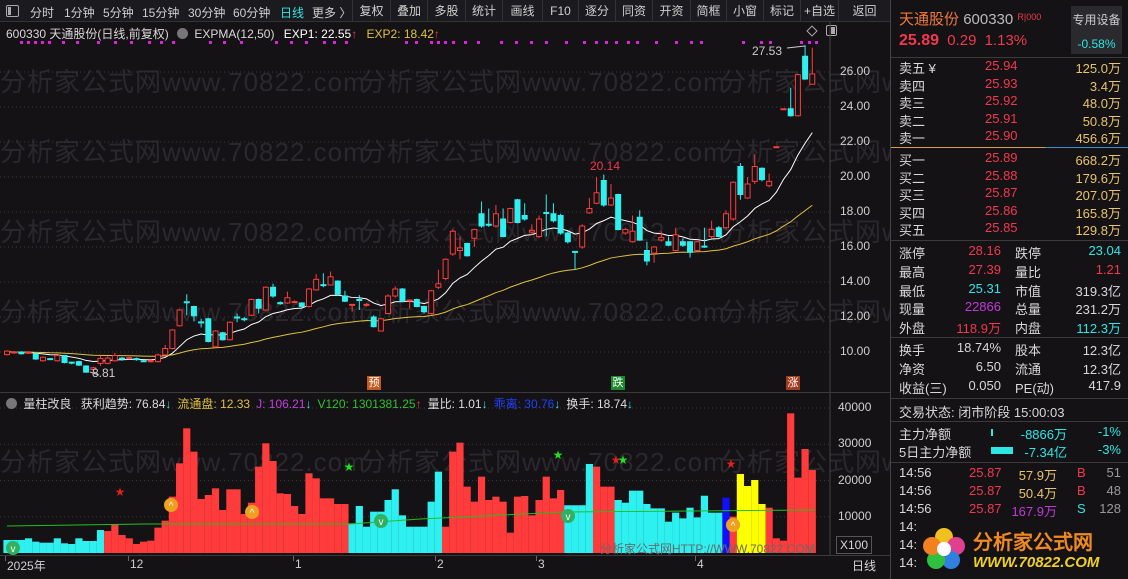 The image size is (1128, 579). I want to click on bid-row: 买三 25.87 207.0万, so click(1009, 194).